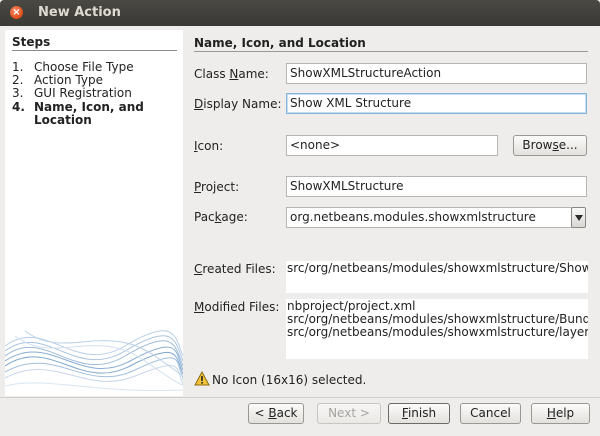  What do you see at coordinates (300, 13) in the screenshot?
I see `window-titlebar: × New Action` at bounding box center [300, 13].